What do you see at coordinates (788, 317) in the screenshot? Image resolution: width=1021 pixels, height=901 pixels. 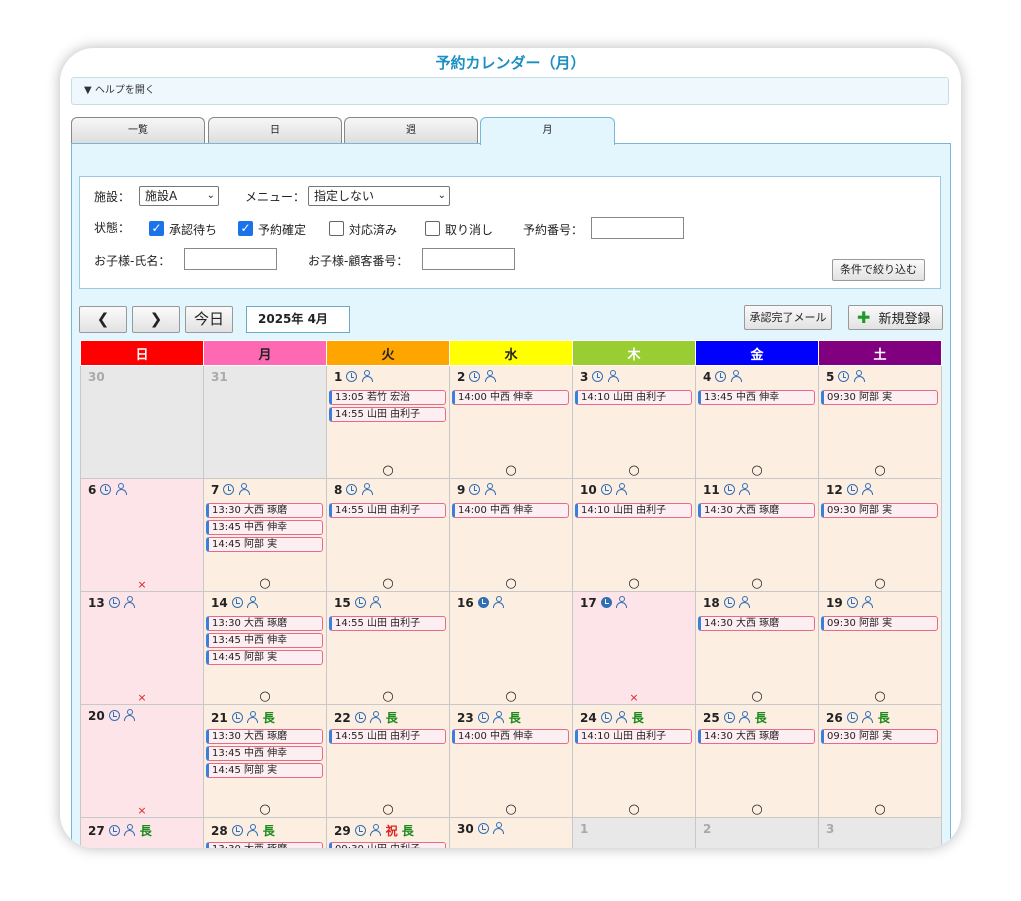 I see `approval-mail-button: 承認完了メール` at bounding box center [788, 317].